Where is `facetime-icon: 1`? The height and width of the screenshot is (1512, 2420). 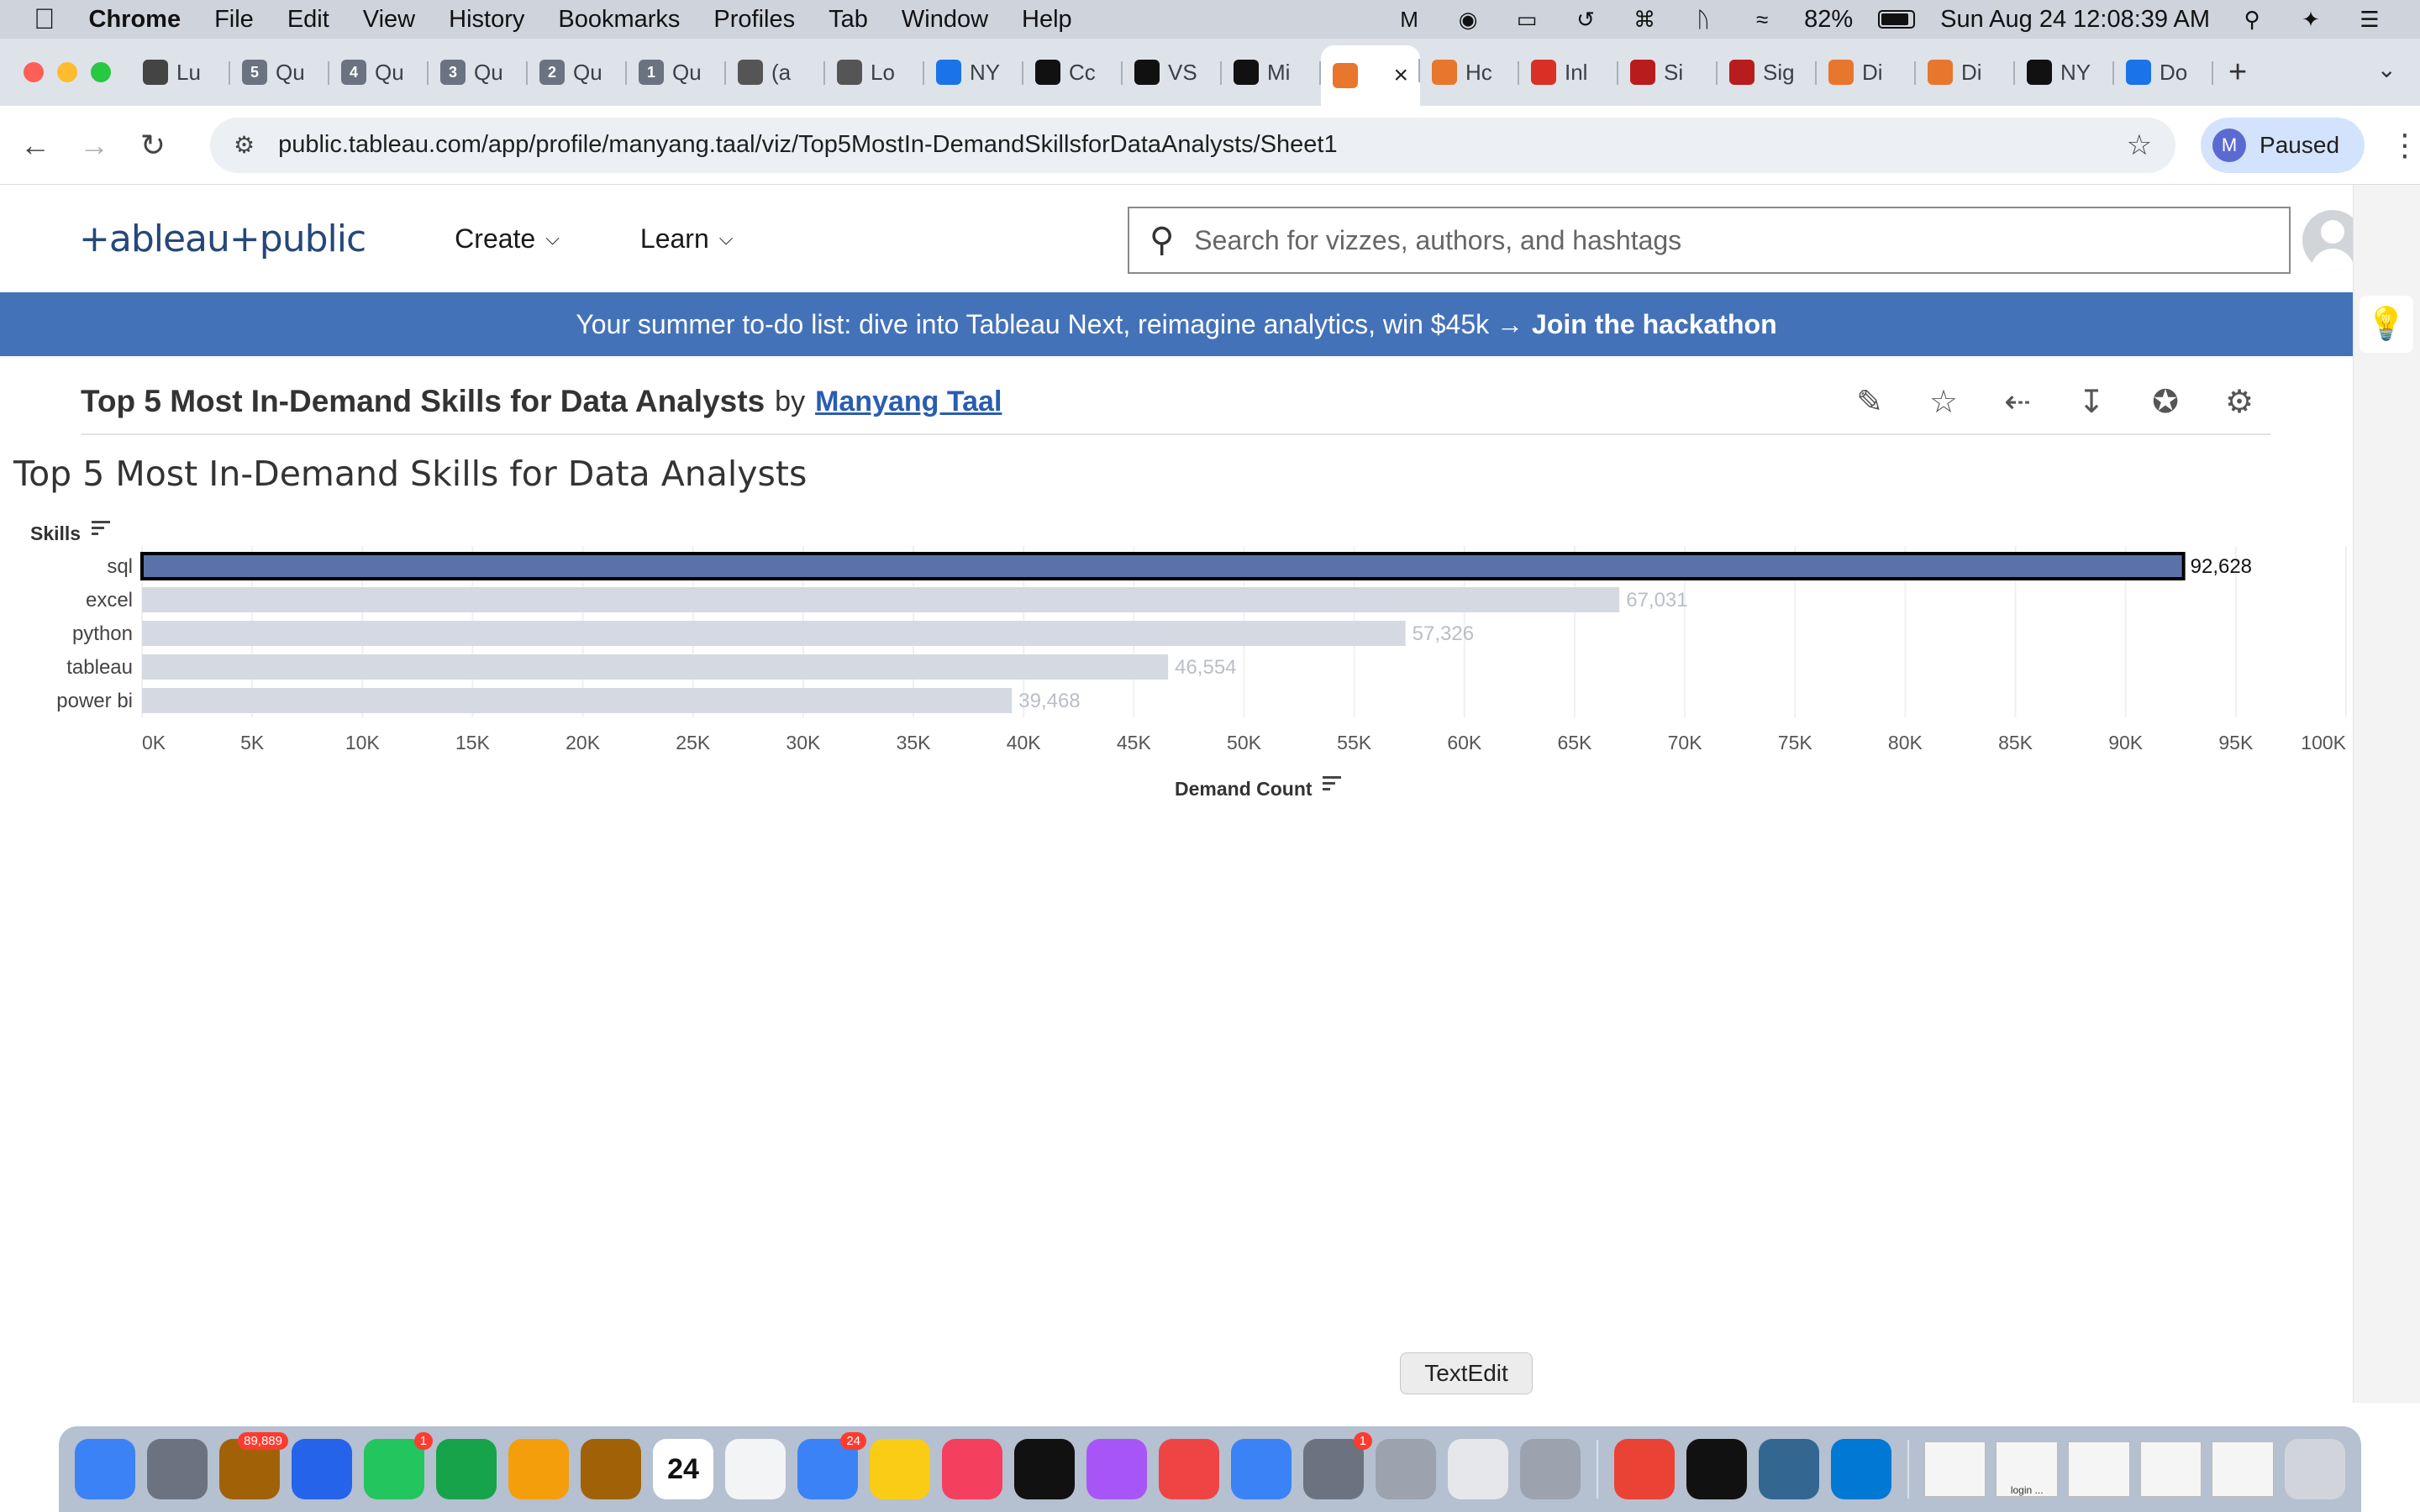
facetime-icon: 1 is located at coordinates (398, 1465).